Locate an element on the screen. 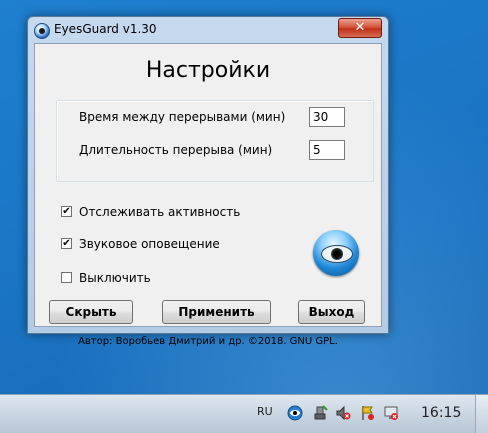 The image size is (488, 433). show-desktop-button is located at coordinates (481, 414).